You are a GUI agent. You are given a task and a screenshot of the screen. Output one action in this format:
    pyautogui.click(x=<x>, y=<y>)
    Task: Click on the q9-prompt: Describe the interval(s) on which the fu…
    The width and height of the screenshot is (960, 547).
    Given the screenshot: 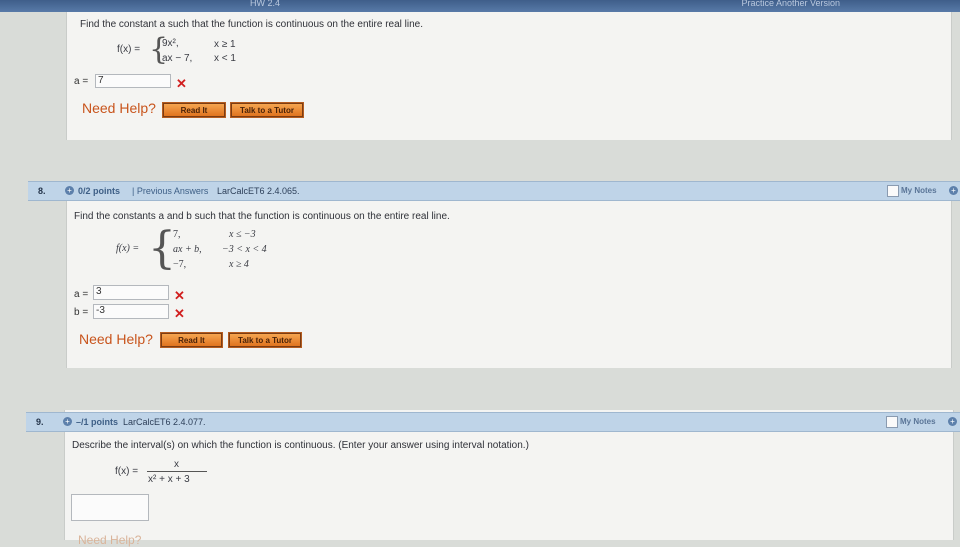 What is the action you would take?
    pyautogui.click(x=300, y=445)
    